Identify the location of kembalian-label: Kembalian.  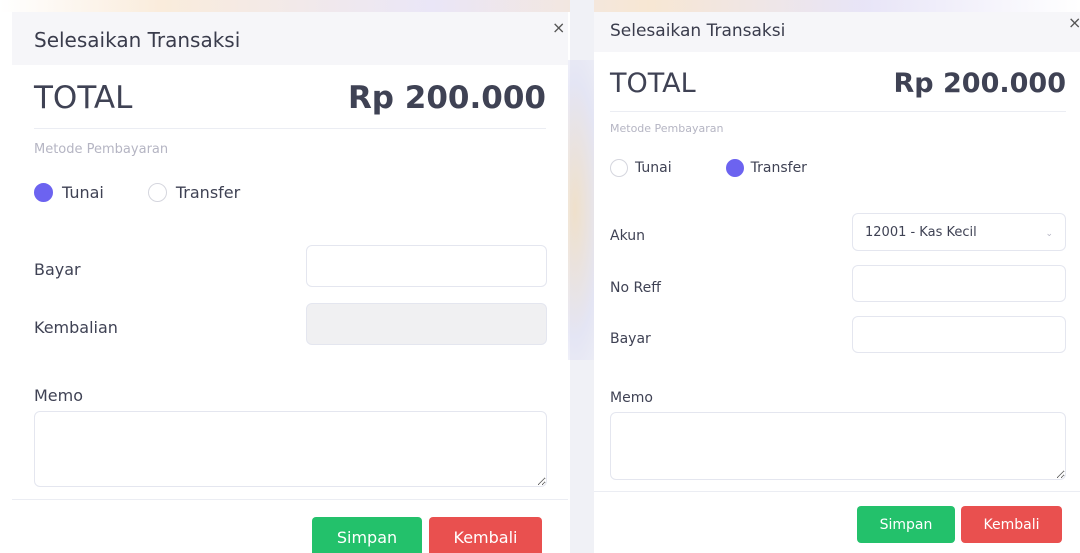
(76, 327).